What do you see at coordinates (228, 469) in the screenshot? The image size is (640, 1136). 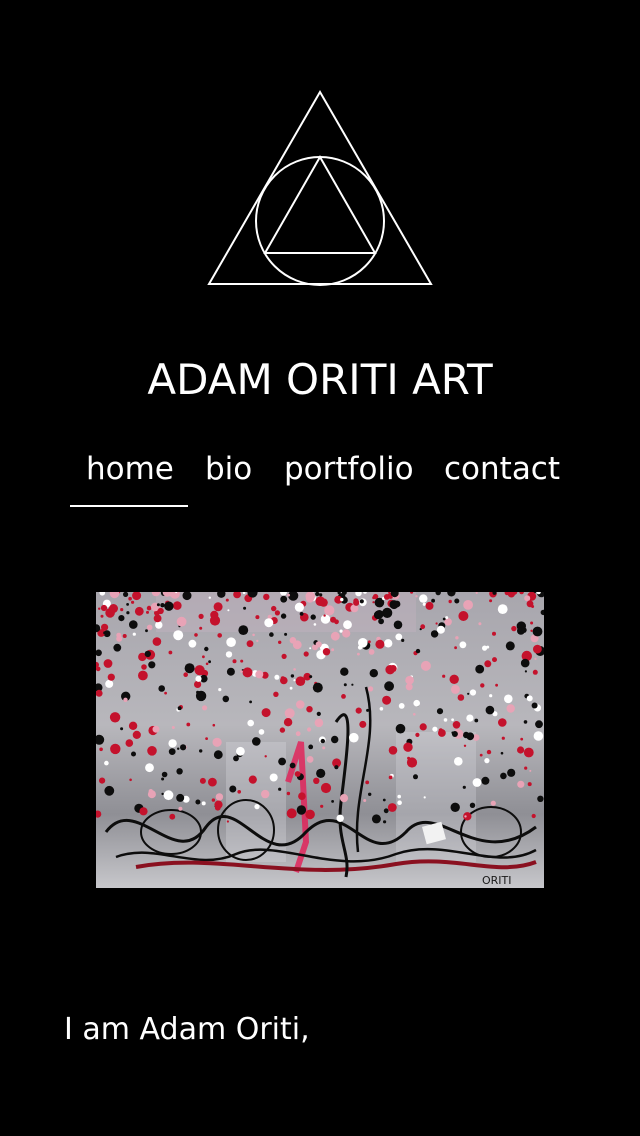 I see `nav-item-bio: bio` at bounding box center [228, 469].